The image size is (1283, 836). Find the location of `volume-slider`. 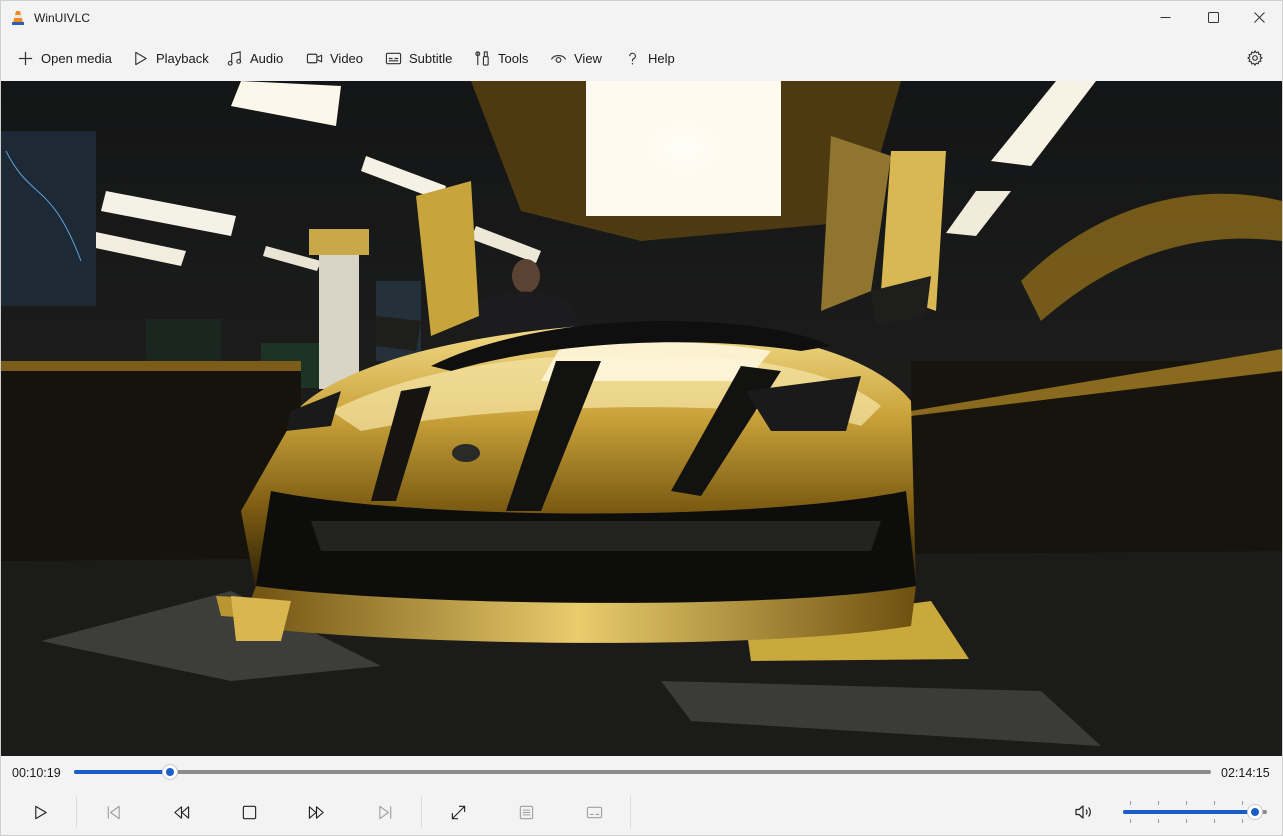

volume-slider is located at coordinates (1195, 812).